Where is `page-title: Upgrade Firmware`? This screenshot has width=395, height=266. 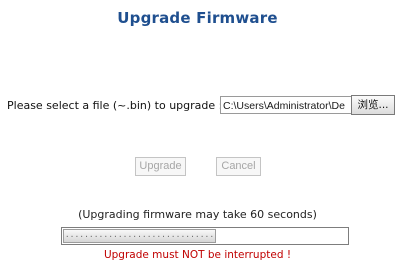
page-title: Upgrade Firmware is located at coordinates (197, 18).